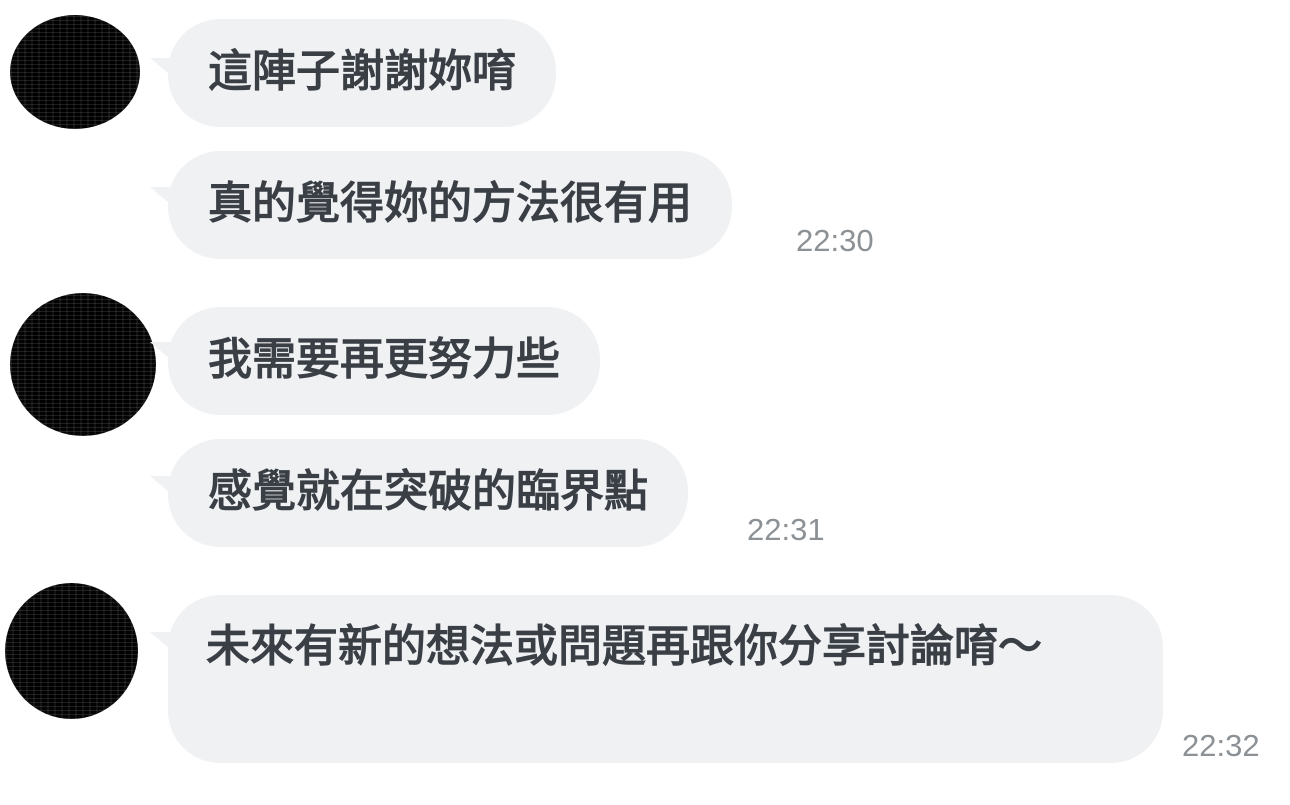 This screenshot has height=805, width=1290. What do you see at coordinates (835, 240) in the screenshot?
I see `message-timestamp: 22:30` at bounding box center [835, 240].